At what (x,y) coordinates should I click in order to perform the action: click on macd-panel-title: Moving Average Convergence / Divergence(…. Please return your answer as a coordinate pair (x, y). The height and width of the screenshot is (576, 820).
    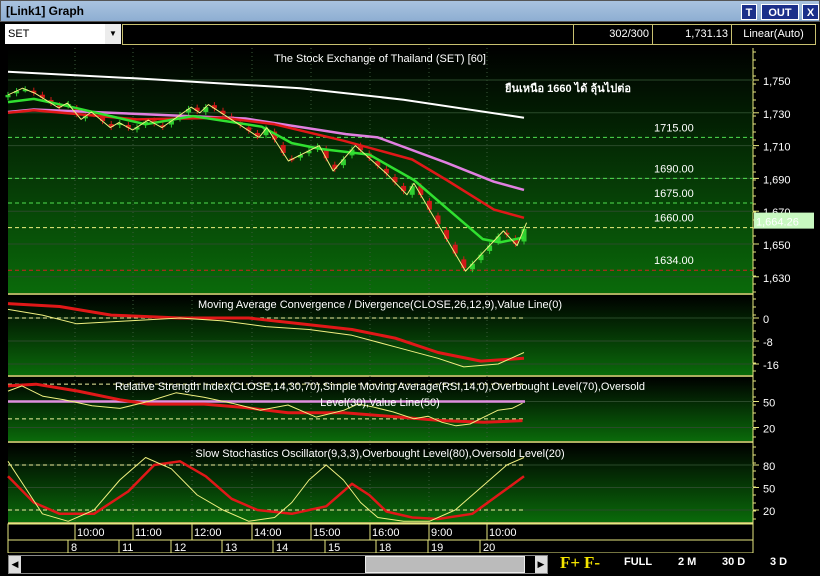
    Looking at the image, I should click on (380, 305).